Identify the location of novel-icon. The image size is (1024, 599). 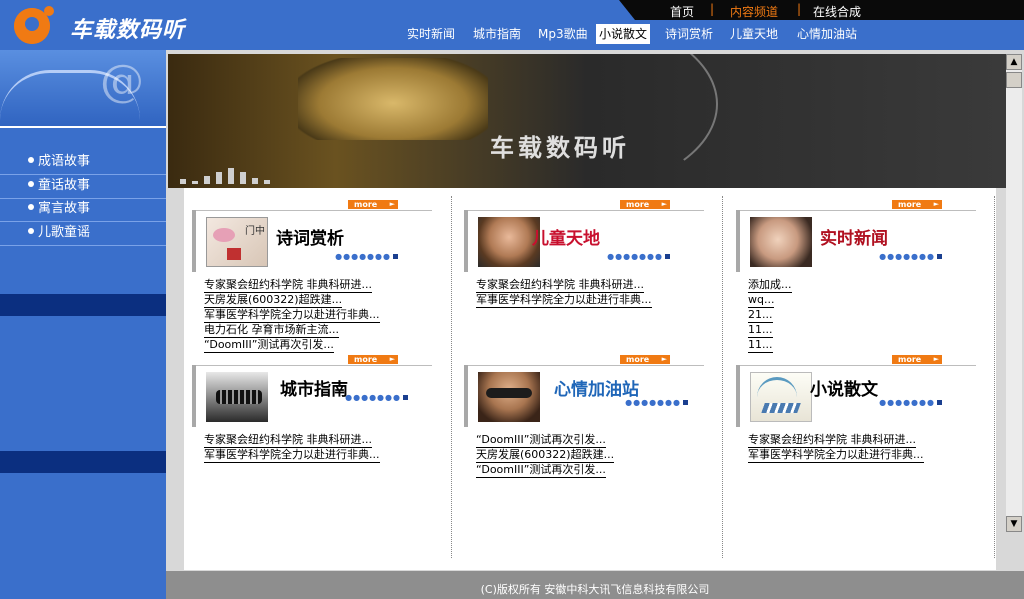
(781, 397).